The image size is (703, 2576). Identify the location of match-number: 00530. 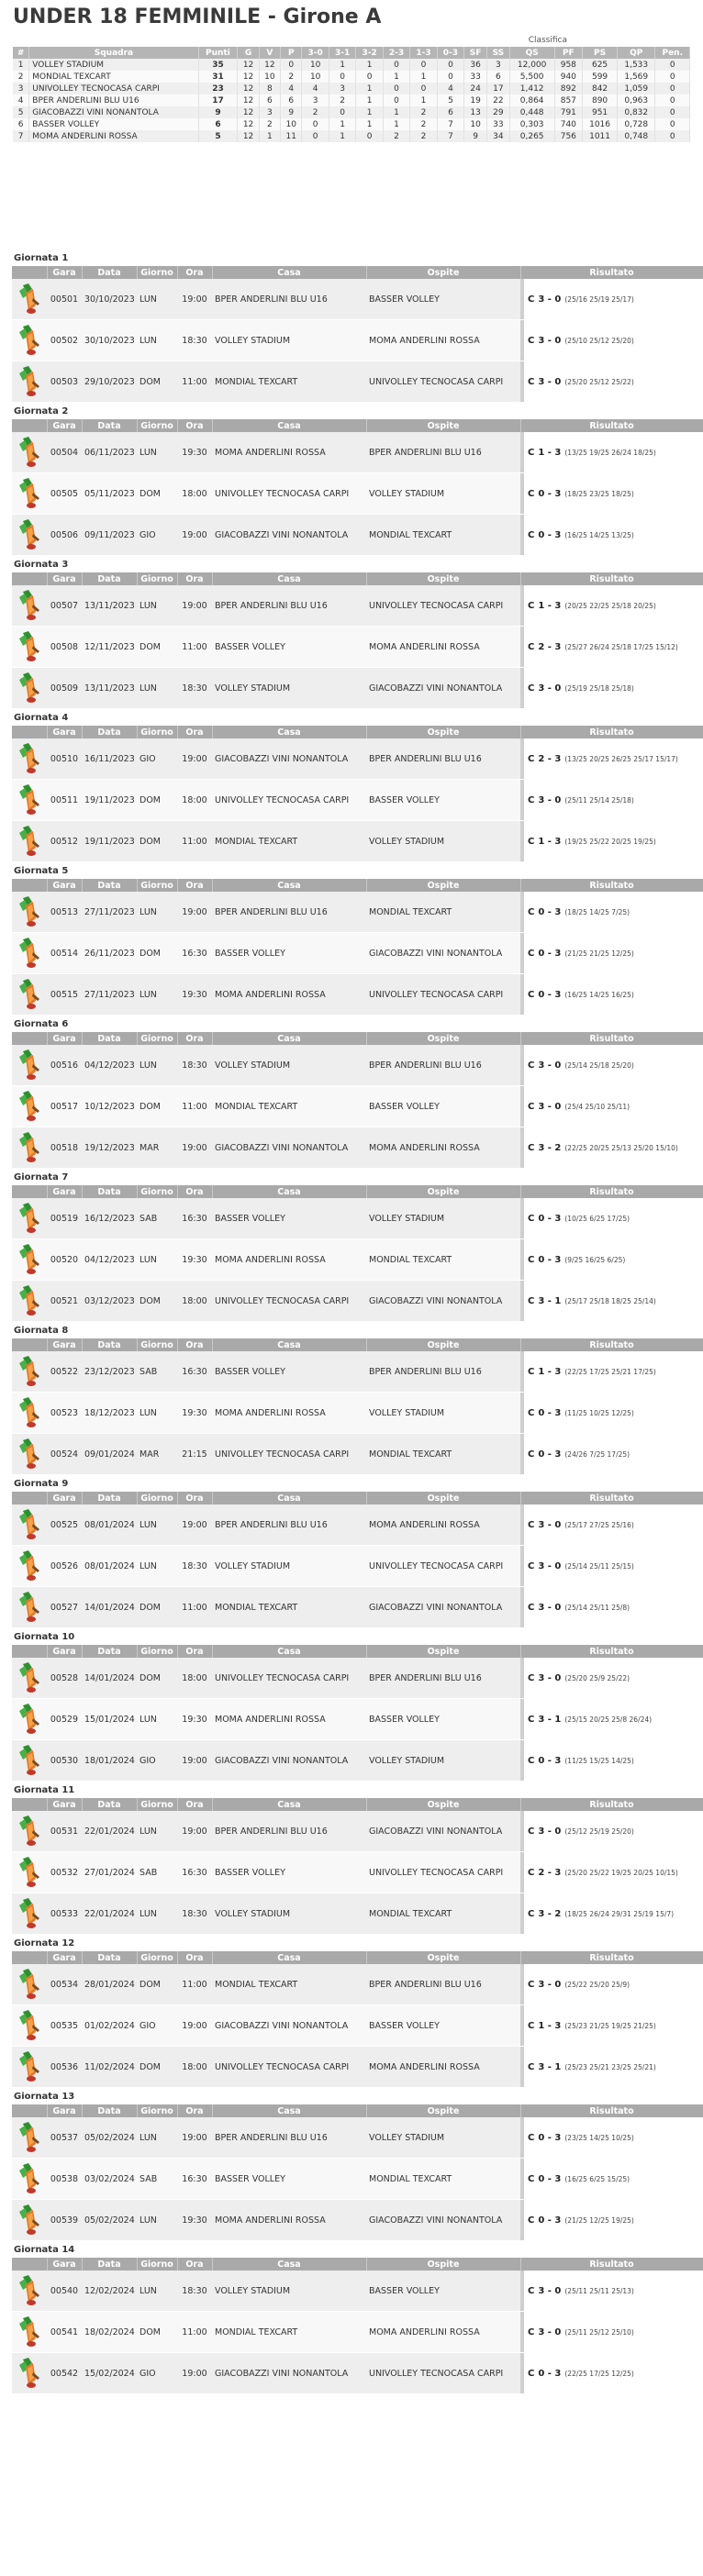
(64, 1760).